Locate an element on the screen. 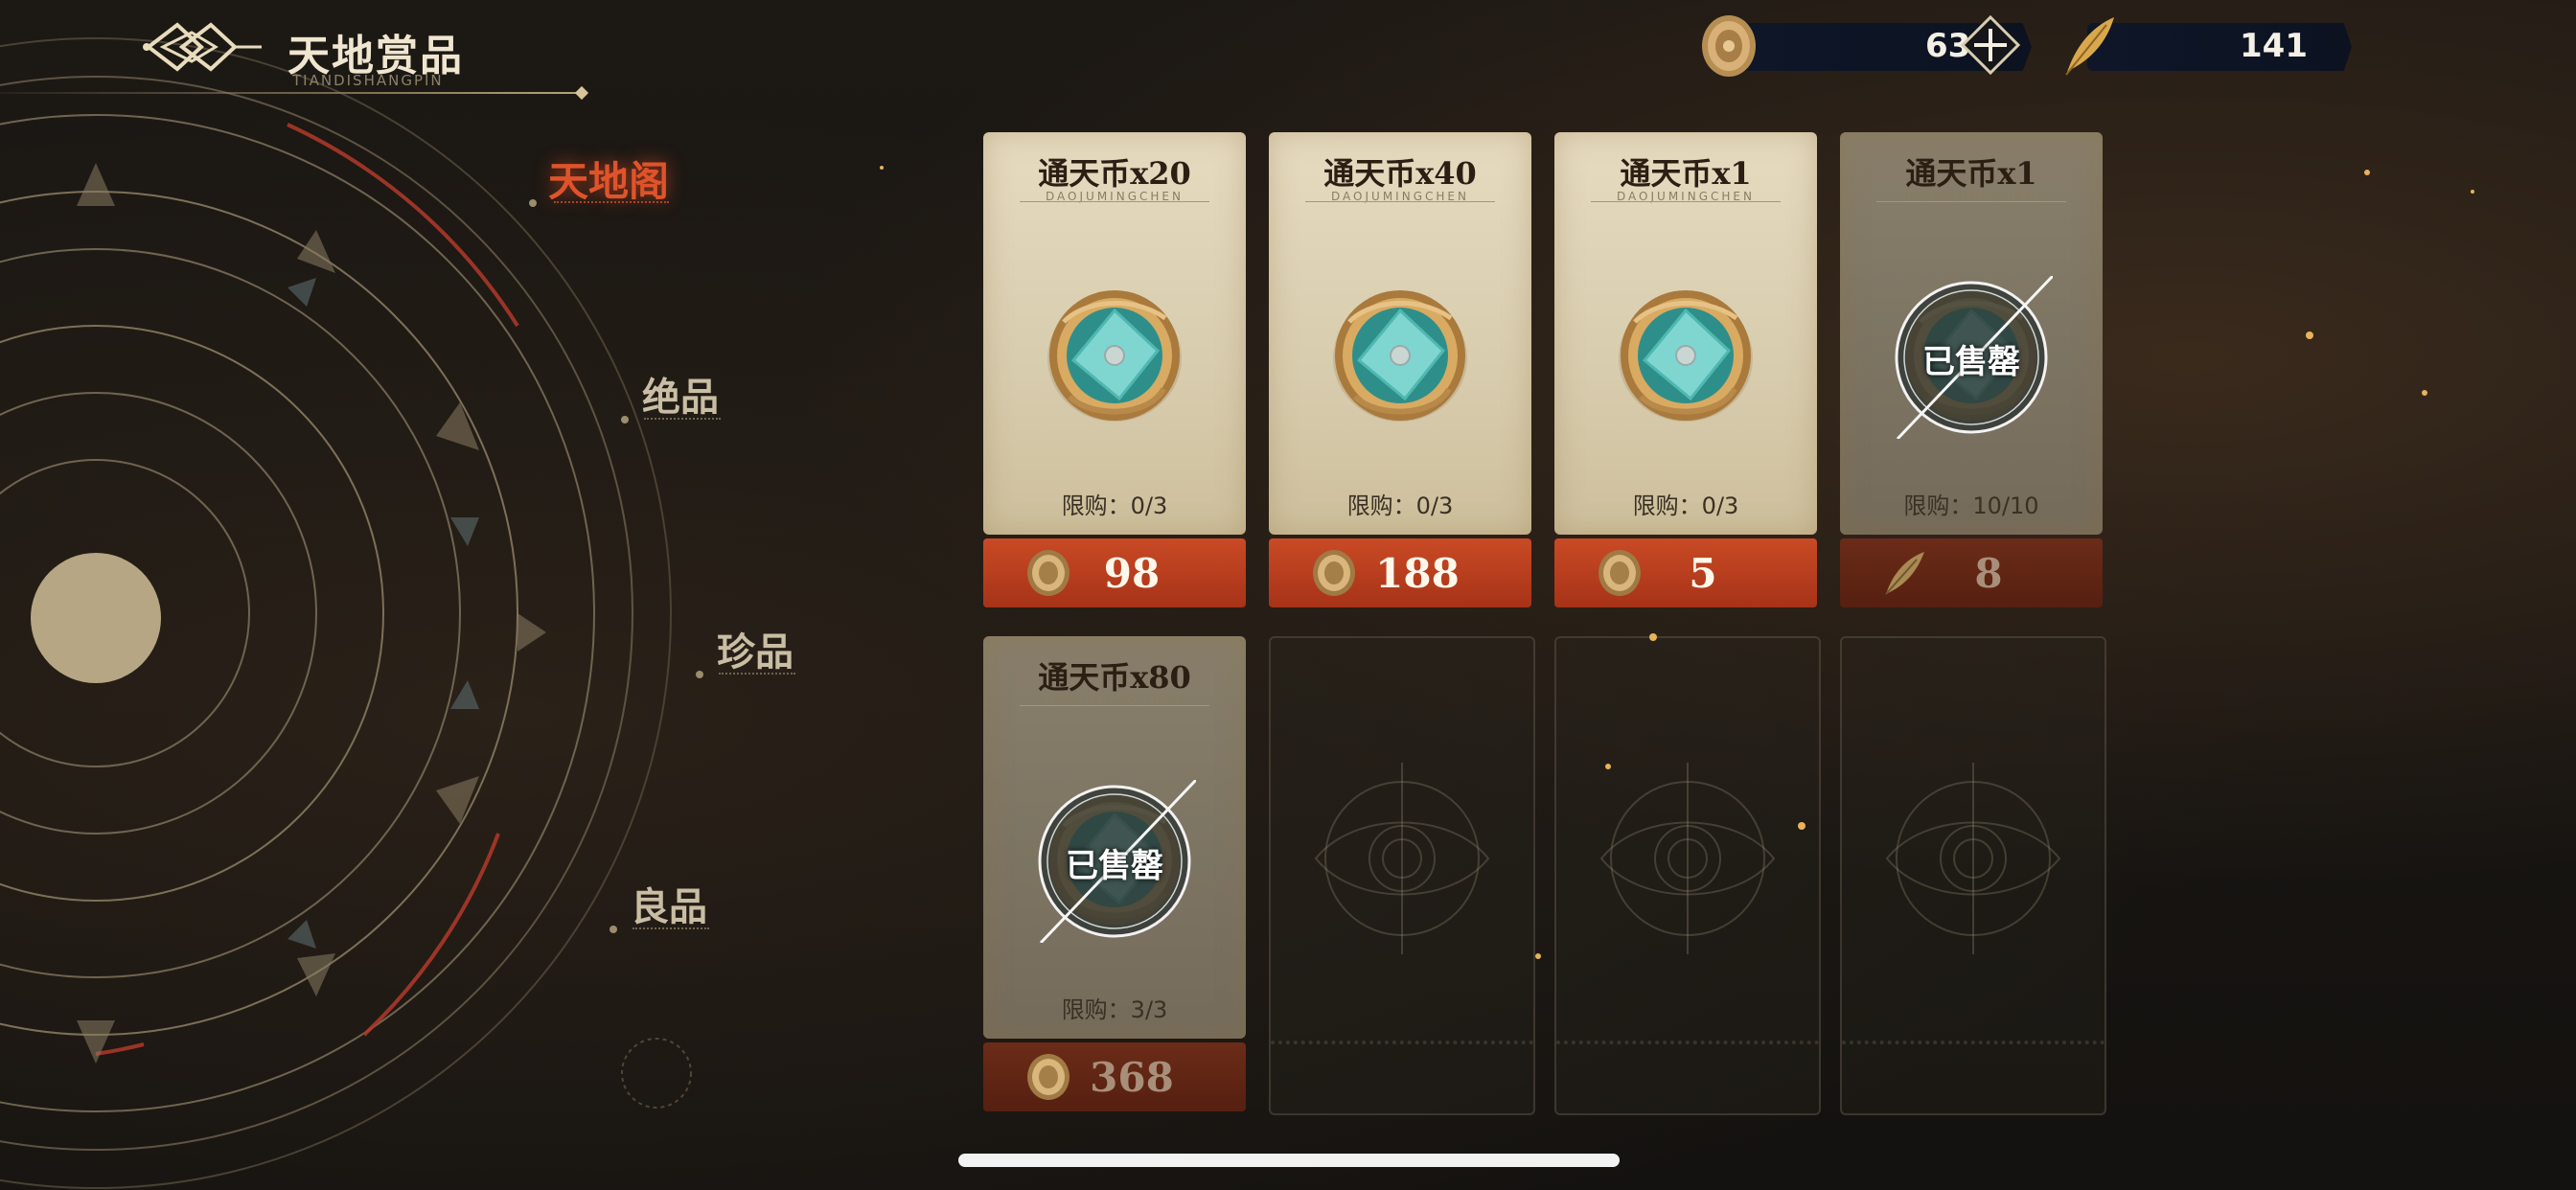 This screenshot has width=2576, height=1190. product-card-sold-out: 通天币x1 DAOJUMINGCHEN 已售罄 限购：10/10 8 is located at coordinates (1972, 370).